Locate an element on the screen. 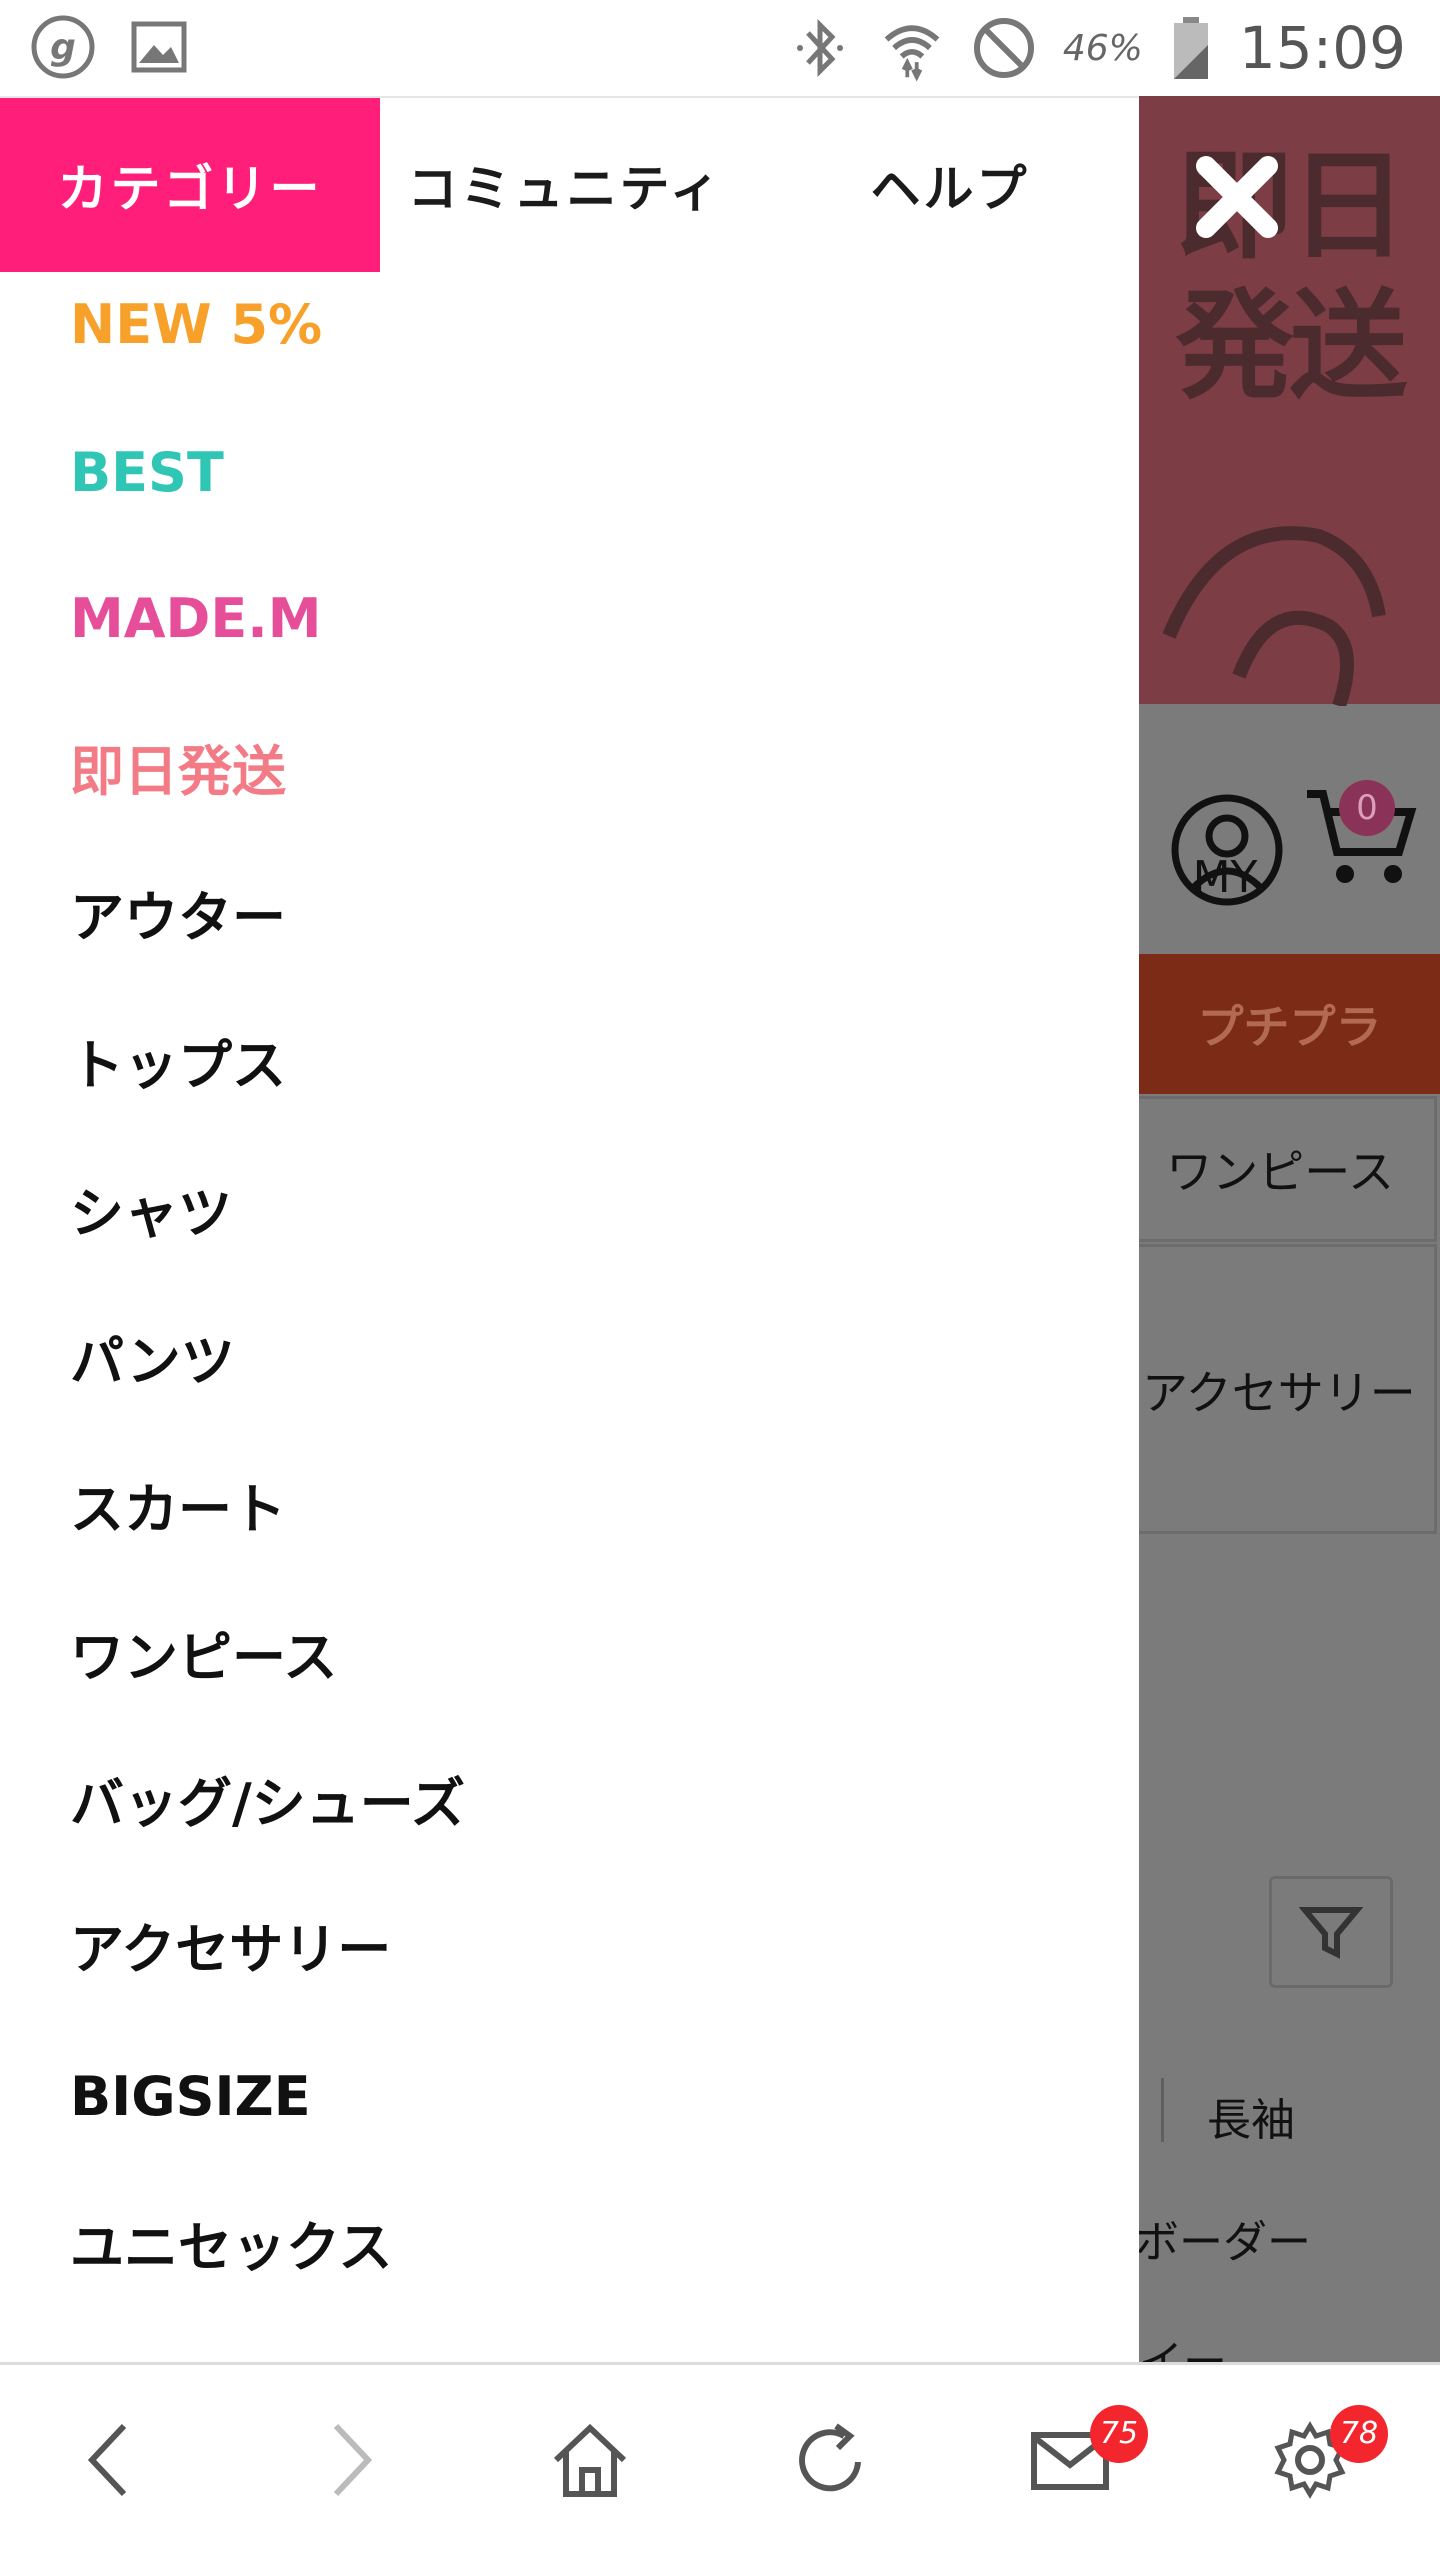  forward-button is located at coordinates (350, 2460).